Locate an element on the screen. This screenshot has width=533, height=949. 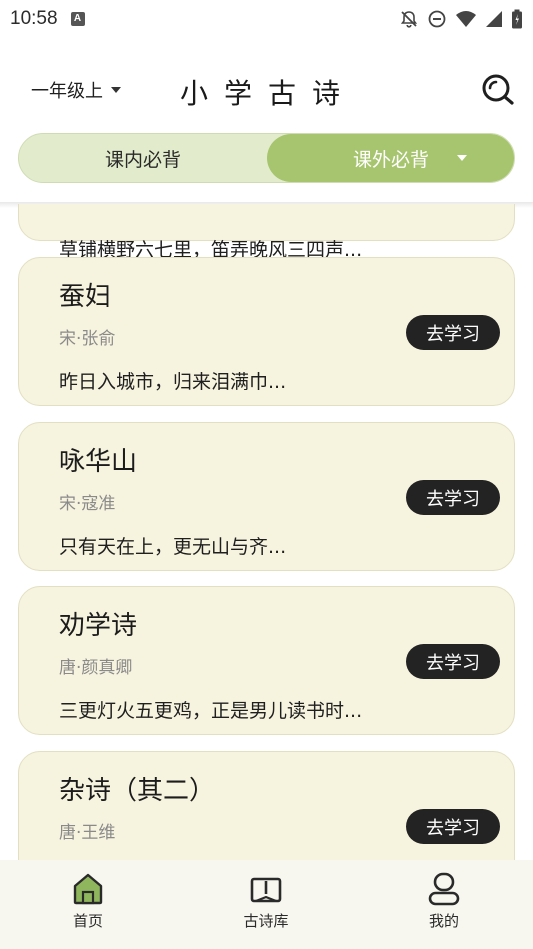
poem-title: 劝学诗 is located at coordinates (98, 626).